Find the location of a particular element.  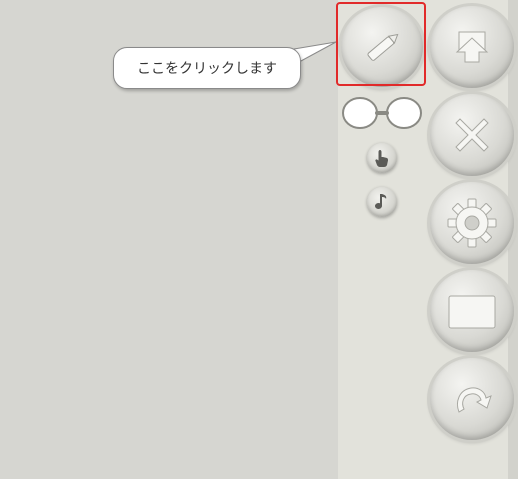

undo-arrow-icon is located at coordinates (474, 400).